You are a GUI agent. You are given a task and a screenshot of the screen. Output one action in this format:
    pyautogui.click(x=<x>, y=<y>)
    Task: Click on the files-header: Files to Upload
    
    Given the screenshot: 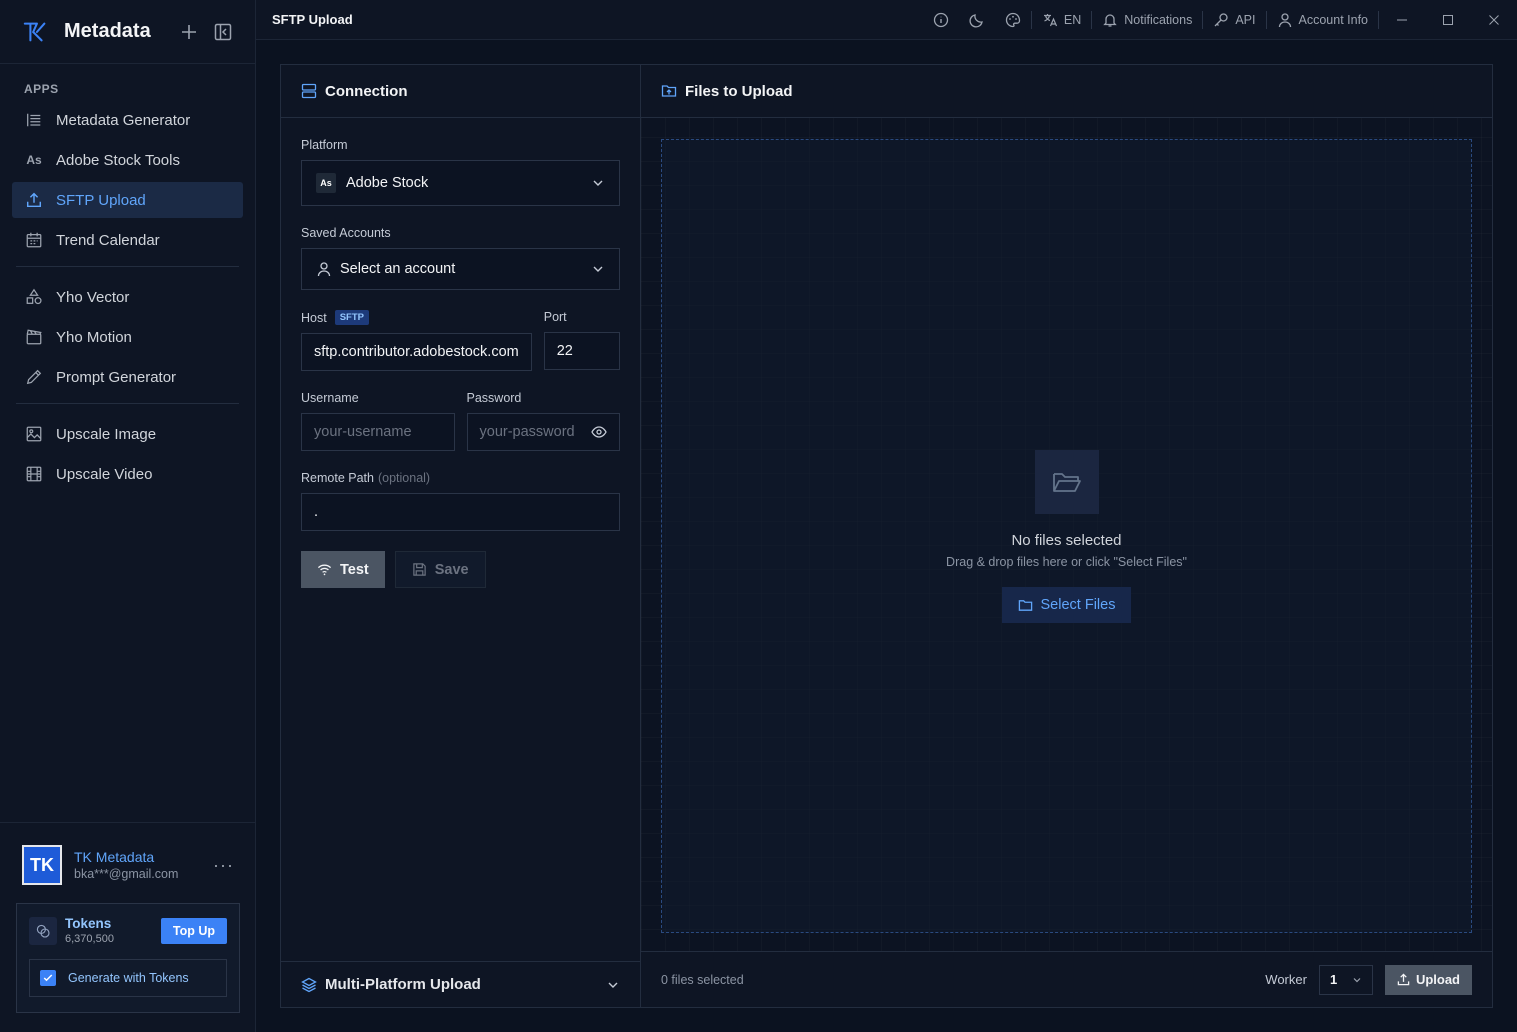 What is the action you would take?
    pyautogui.click(x=1066, y=91)
    